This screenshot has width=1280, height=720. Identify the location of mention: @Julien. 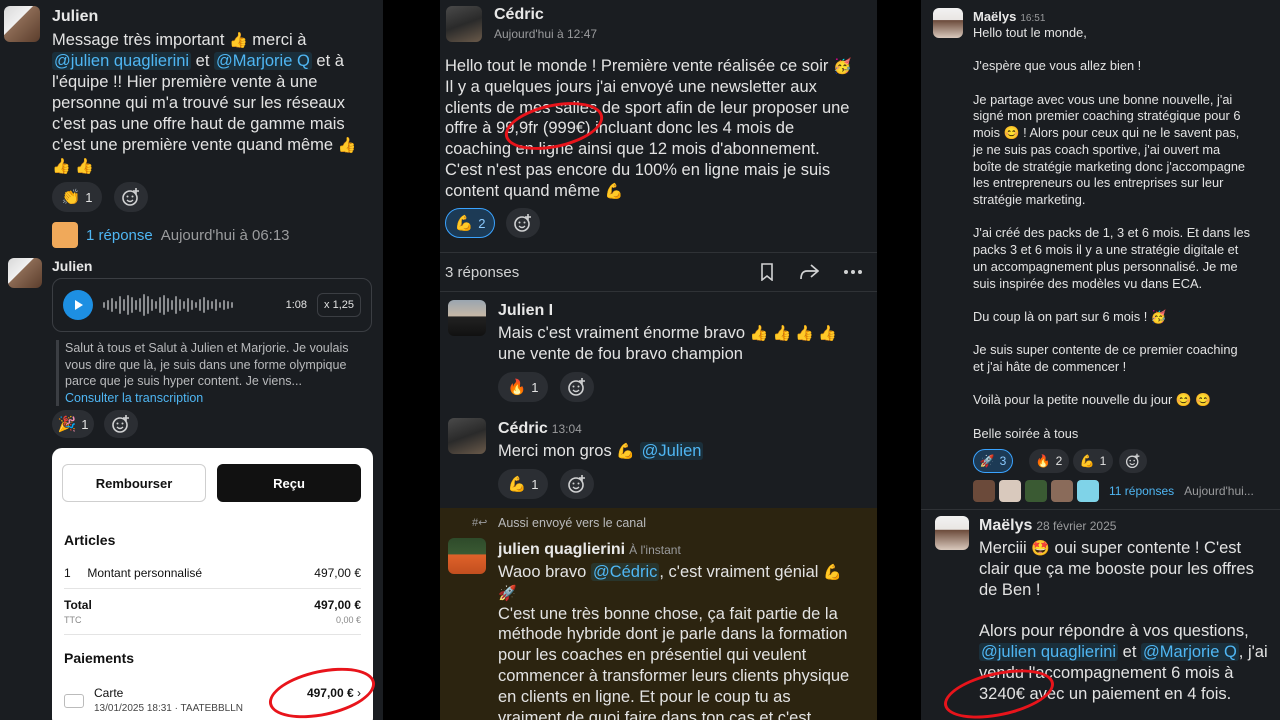
(671, 451).